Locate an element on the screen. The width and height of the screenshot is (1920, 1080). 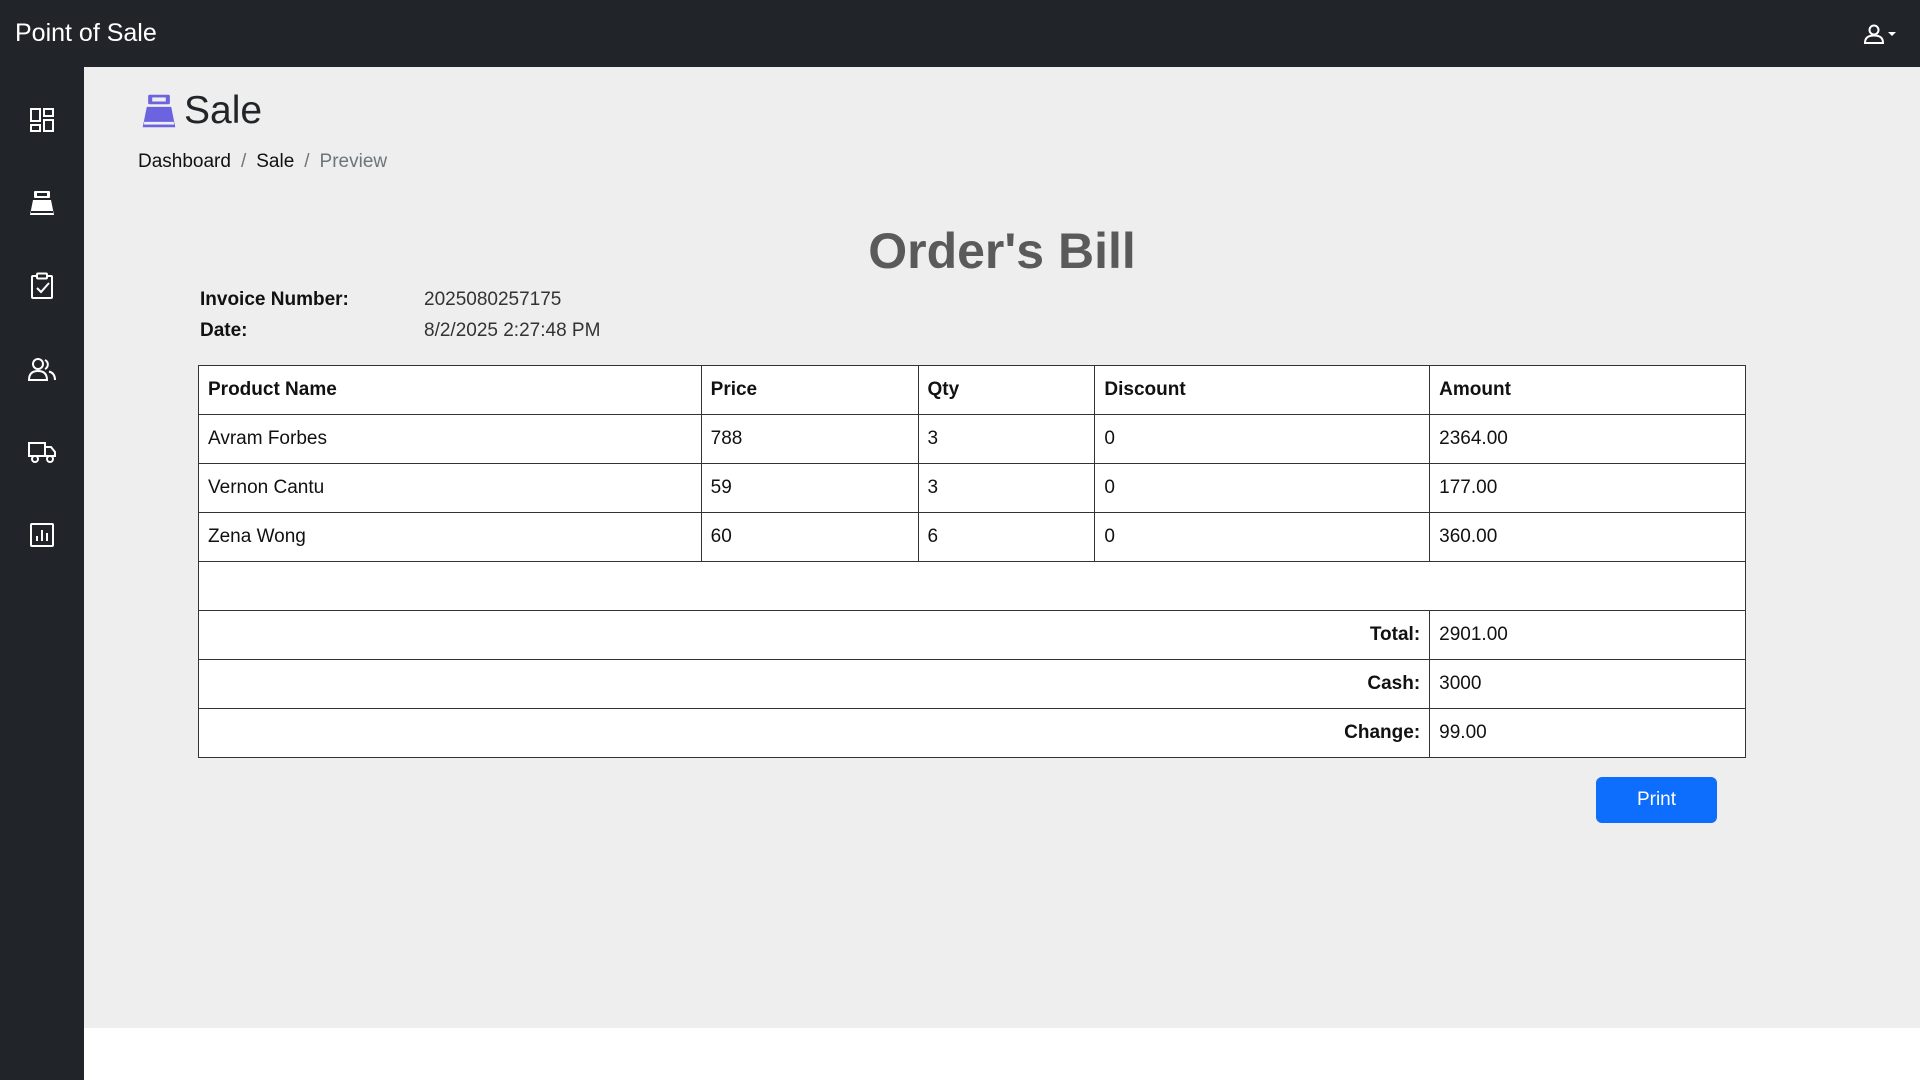
invoice-number-row: Invoice Number: 2025080257175 is located at coordinates (380, 300).